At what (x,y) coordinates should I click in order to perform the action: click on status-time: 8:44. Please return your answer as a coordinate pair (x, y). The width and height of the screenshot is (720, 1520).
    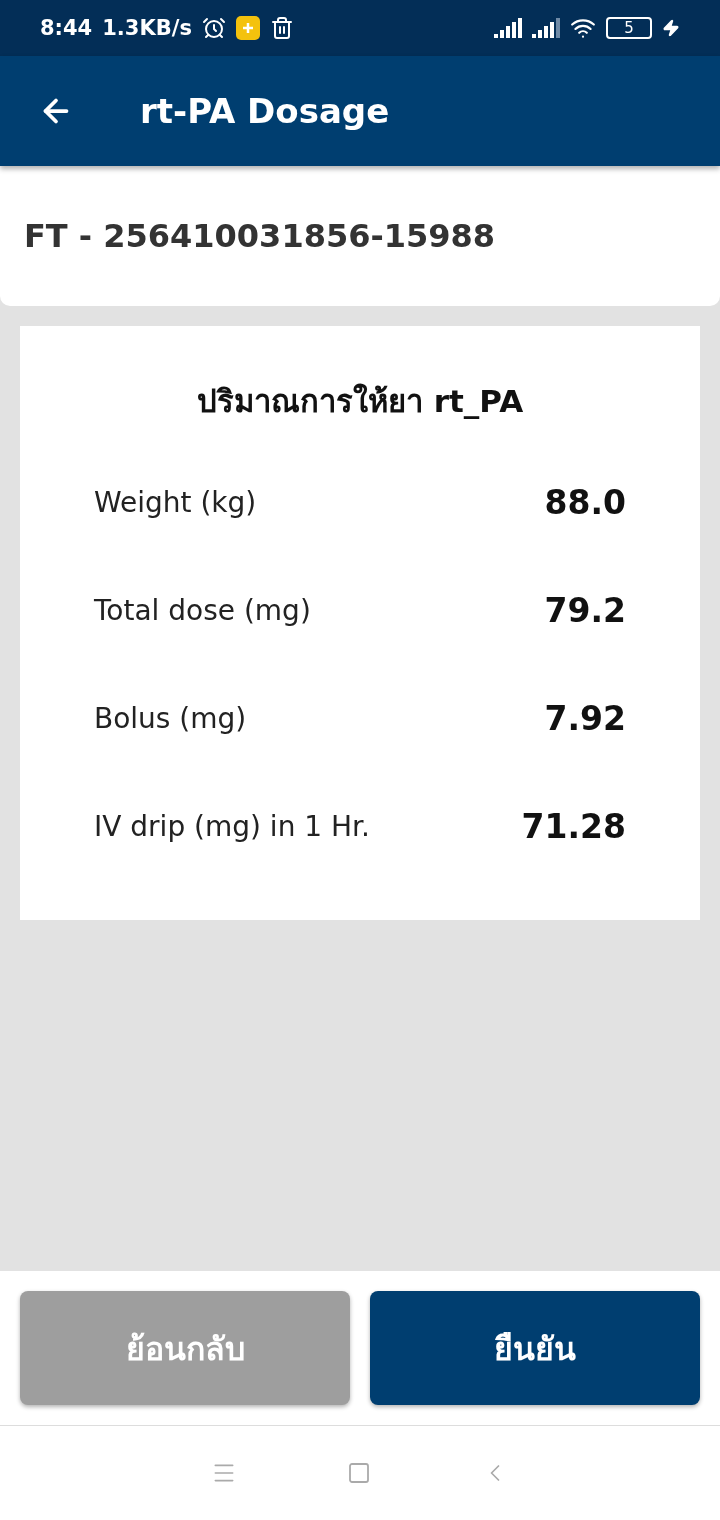
    Looking at the image, I should click on (66, 28).